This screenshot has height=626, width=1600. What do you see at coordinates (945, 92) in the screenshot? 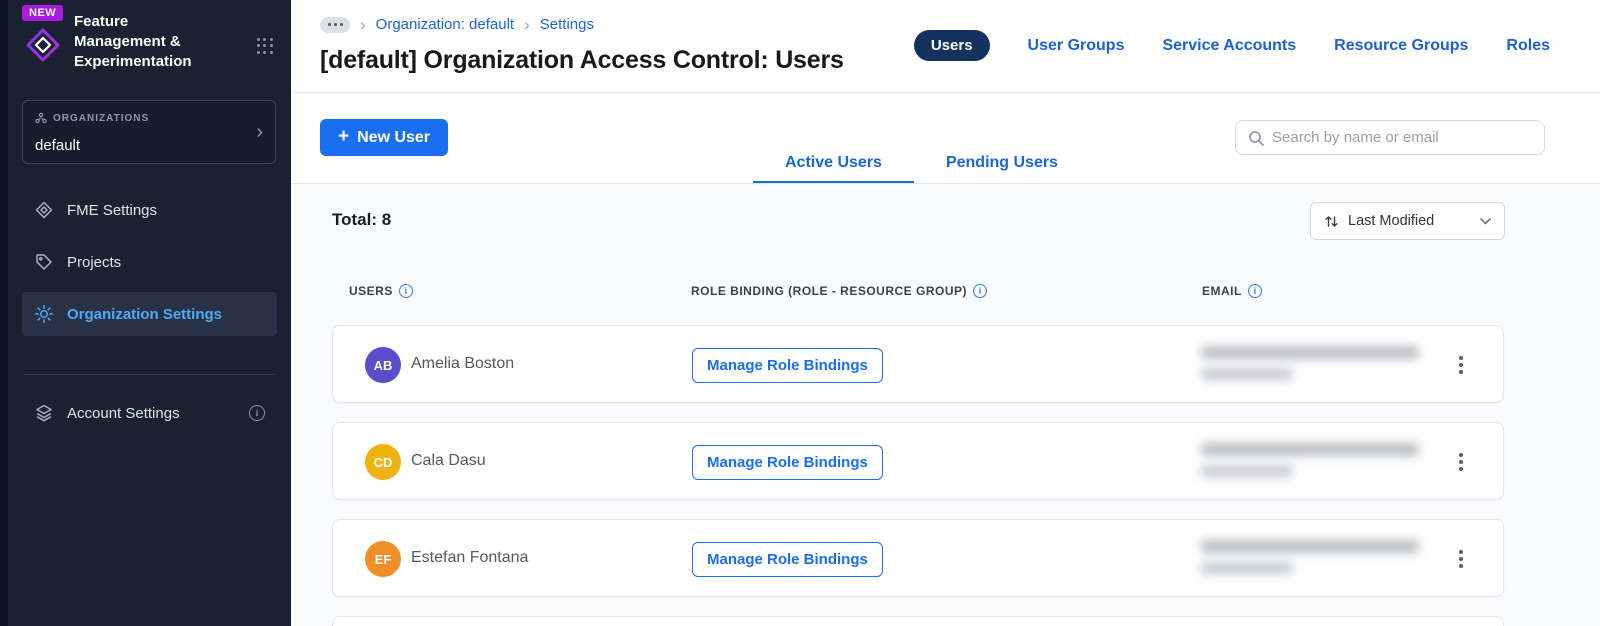
I see `header-divider` at bounding box center [945, 92].